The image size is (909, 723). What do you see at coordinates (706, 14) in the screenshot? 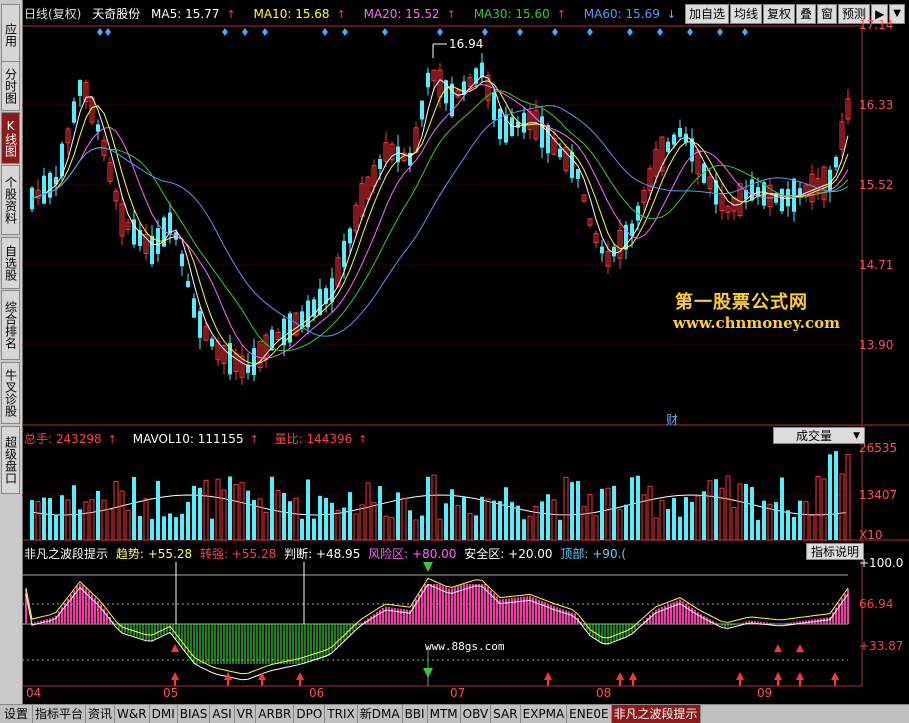
I see `add-watchlist-button: 加自选` at bounding box center [706, 14].